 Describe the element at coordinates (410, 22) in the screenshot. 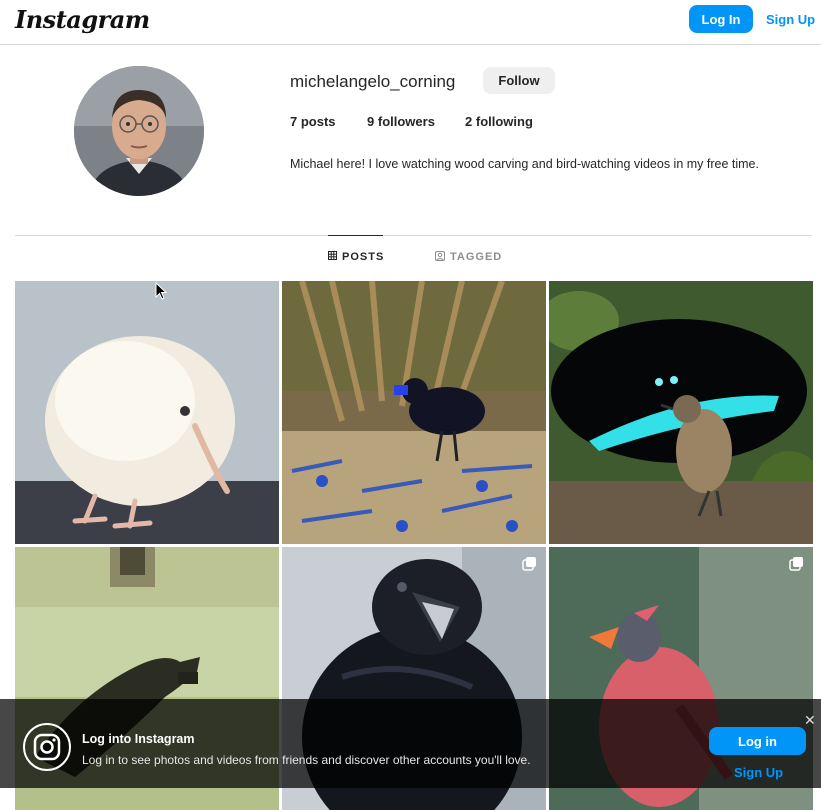

I see `top-nav: Instagram Log In Sign Up` at that location.